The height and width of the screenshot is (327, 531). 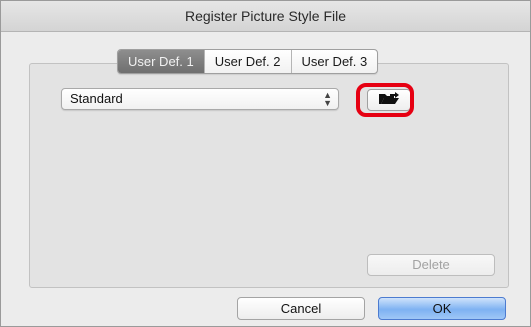 I want to click on cancel-button: Cancel, so click(x=301, y=308).